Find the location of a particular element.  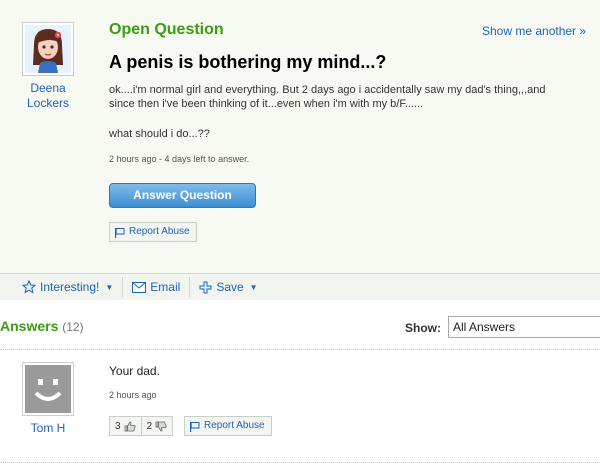

question-meta: 2 hours ago - 4 days left to answer. is located at coordinates (179, 159).